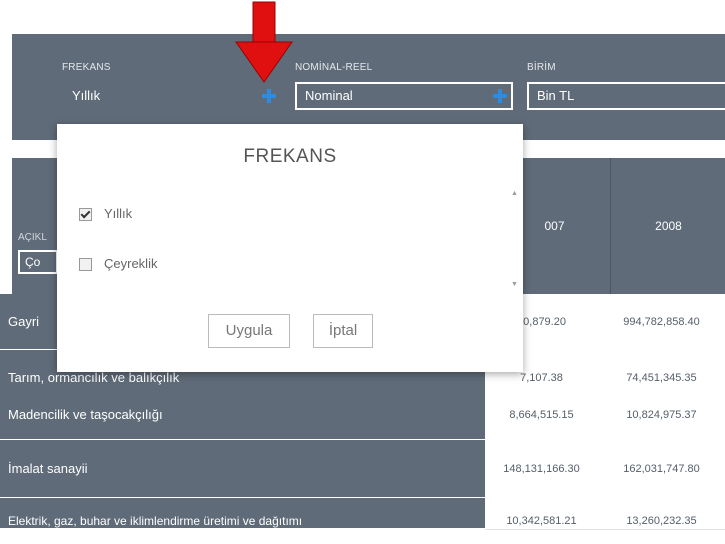 Image resolution: width=725 pixels, height=544 pixels. What do you see at coordinates (264, 42) in the screenshot?
I see `down-arrow-annotation-icon` at bounding box center [264, 42].